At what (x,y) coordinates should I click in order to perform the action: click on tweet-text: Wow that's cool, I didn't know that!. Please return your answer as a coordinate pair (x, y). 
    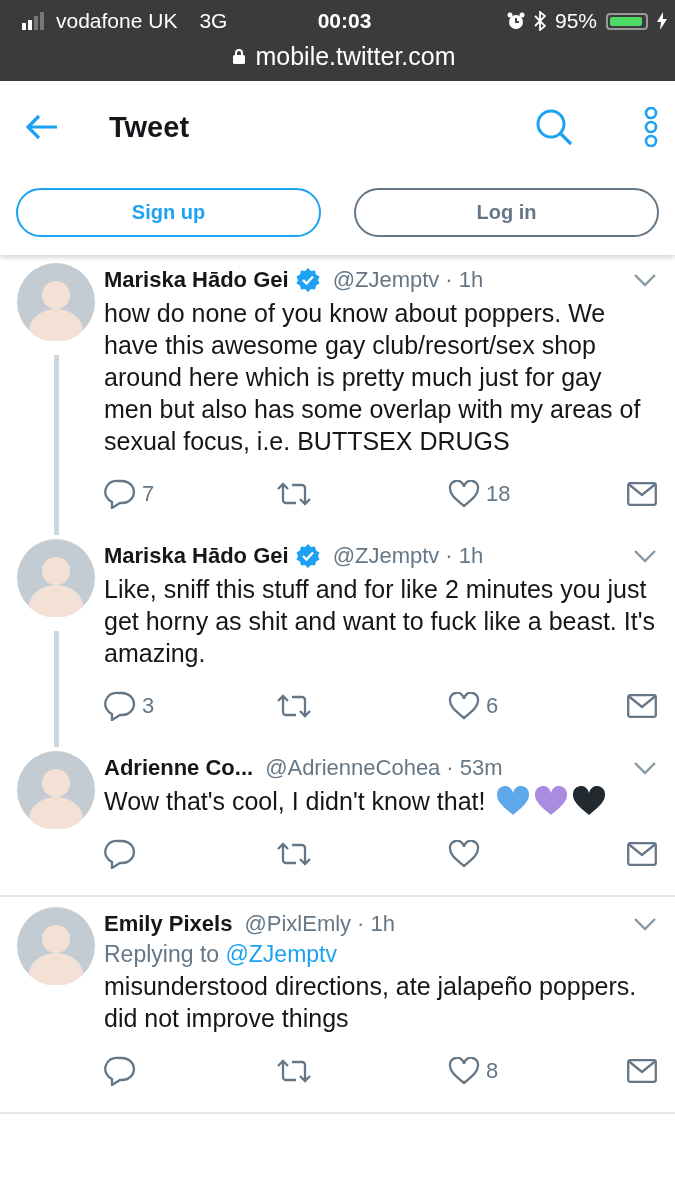
    Looking at the image, I should click on (295, 801).